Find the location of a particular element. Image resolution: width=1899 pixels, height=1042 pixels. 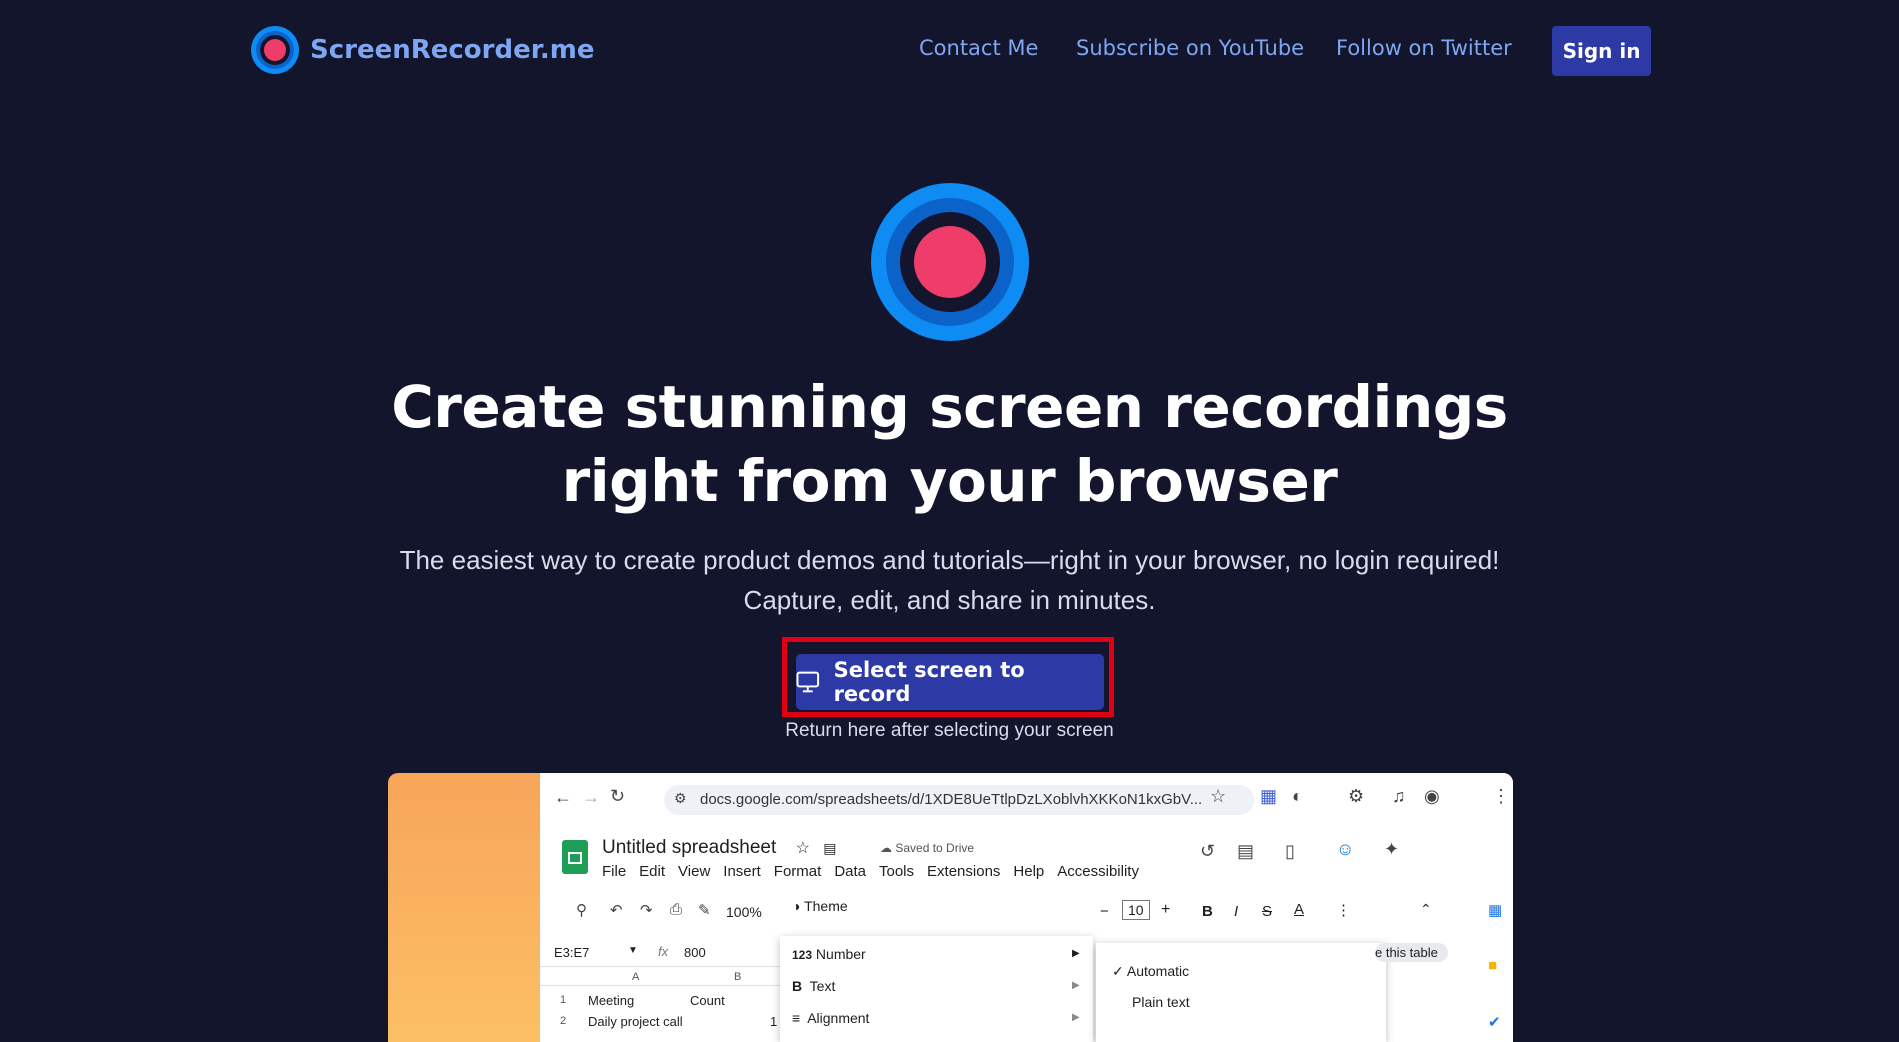

text-color-icon: A is located at coordinates (1299, 909).